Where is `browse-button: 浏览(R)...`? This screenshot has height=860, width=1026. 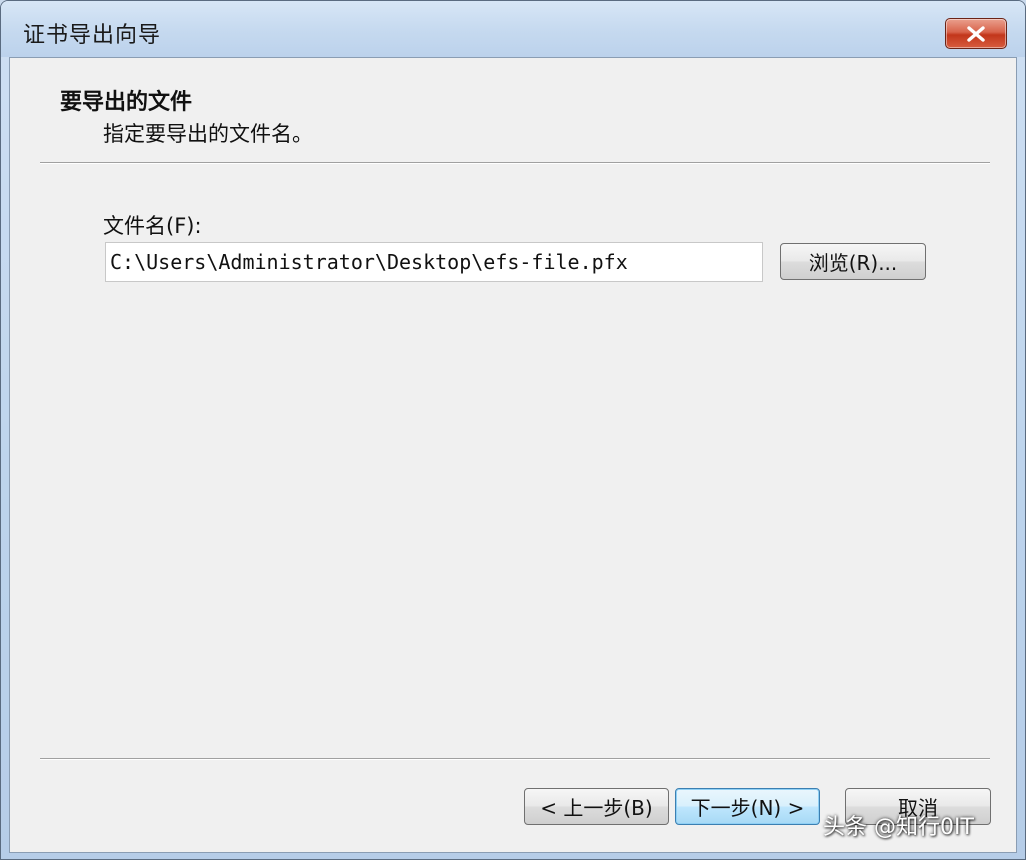
browse-button: 浏览(R)... is located at coordinates (853, 261).